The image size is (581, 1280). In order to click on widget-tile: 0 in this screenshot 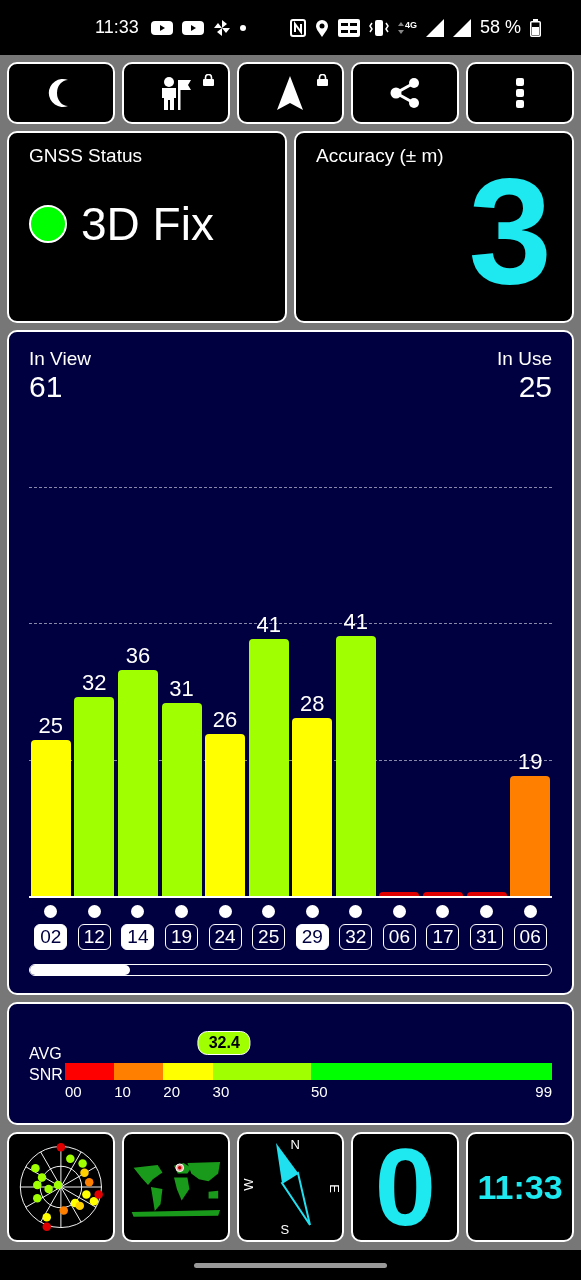, I will do `click(405, 1187)`.